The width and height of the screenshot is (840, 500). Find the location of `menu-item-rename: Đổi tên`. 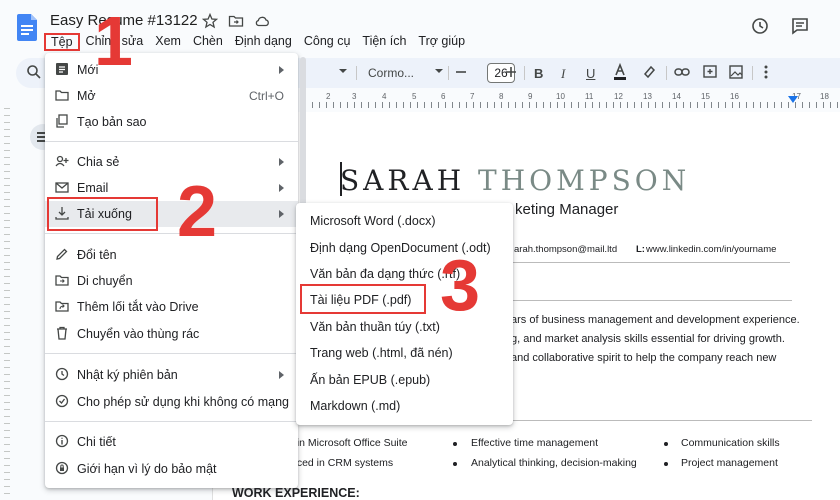

menu-item-rename: Đổi tên is located at coordinates (171, 255).